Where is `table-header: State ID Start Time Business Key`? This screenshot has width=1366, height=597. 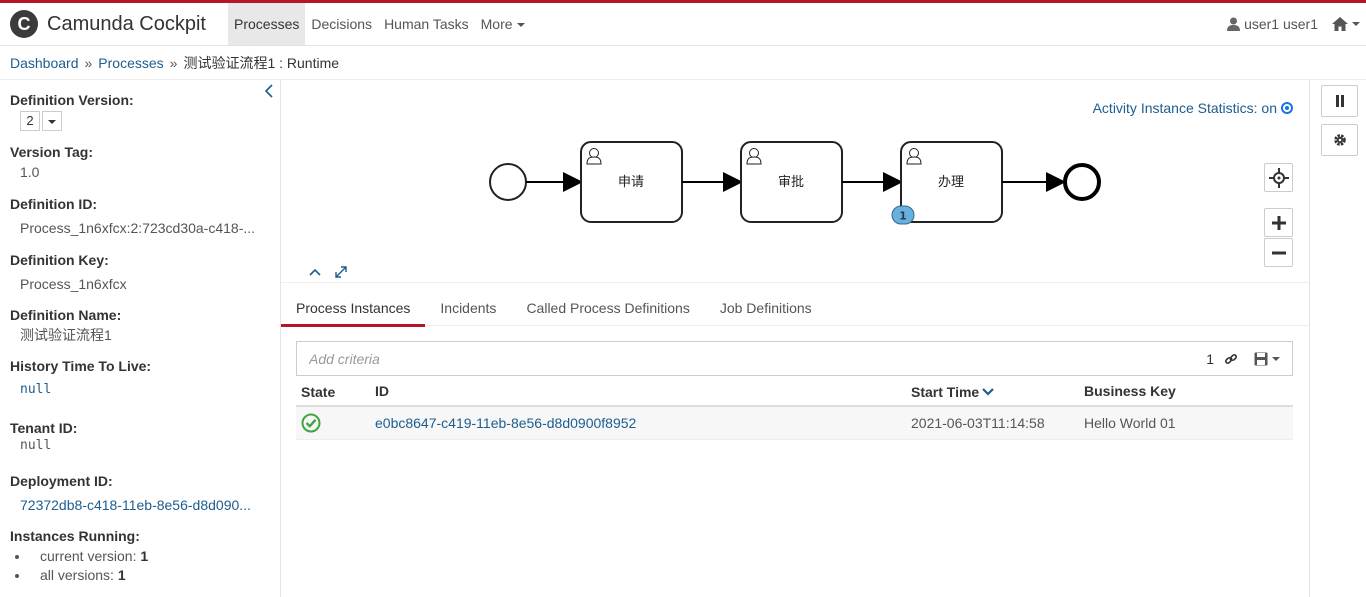 table-header: State ID Start Time Business Key is located at coordinates (794, 392).